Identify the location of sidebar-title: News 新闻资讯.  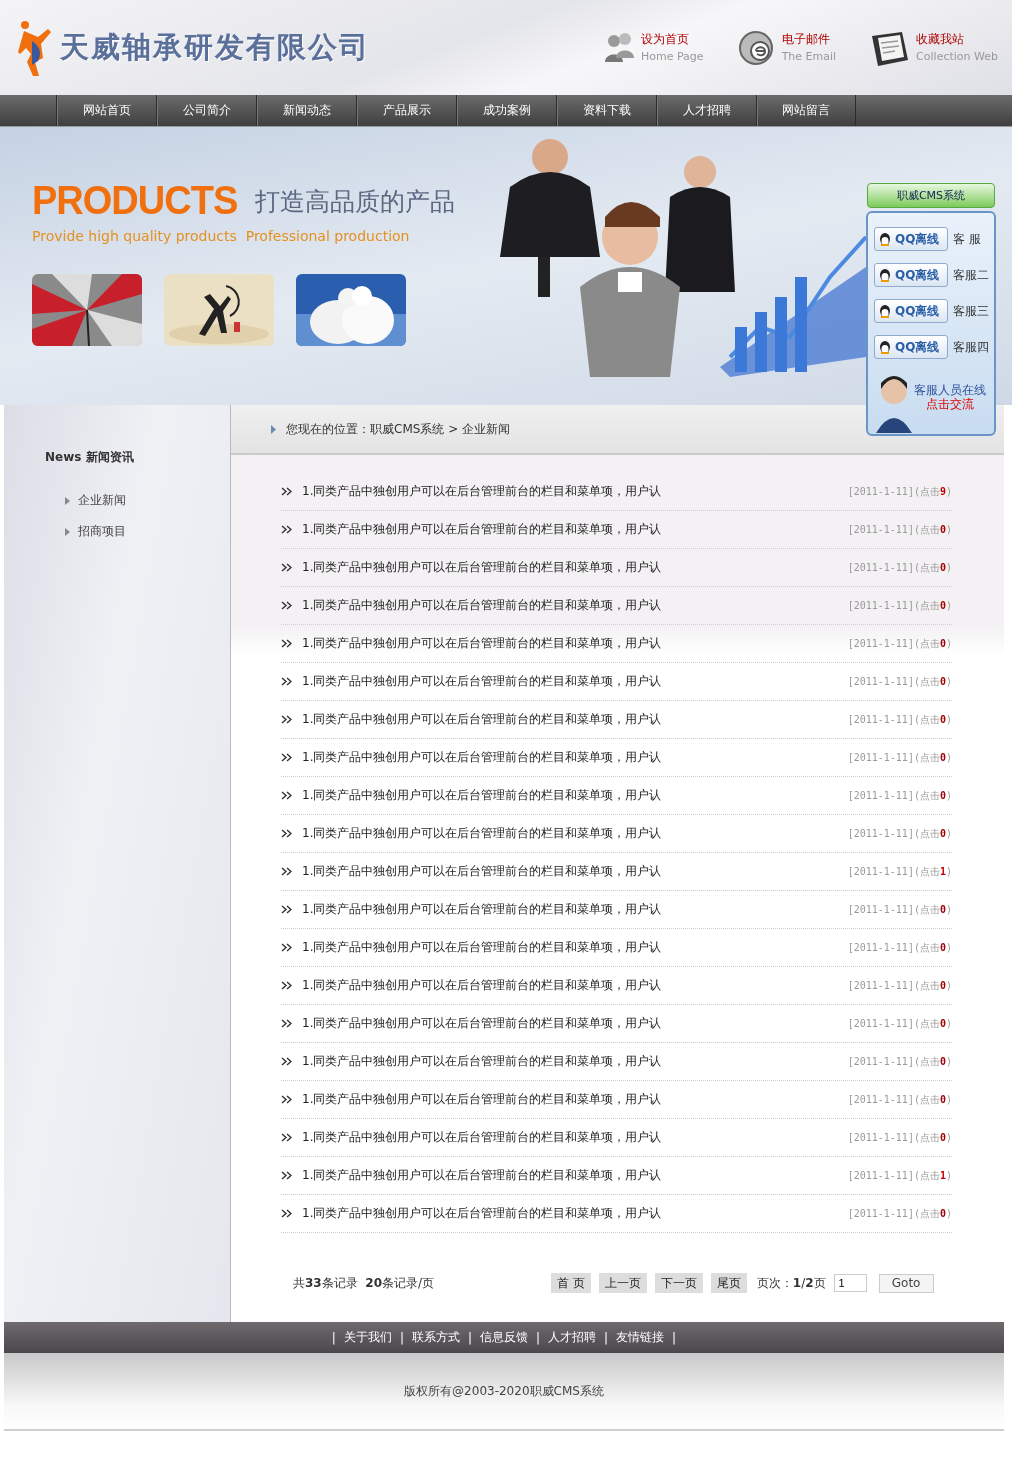
(90, 457).